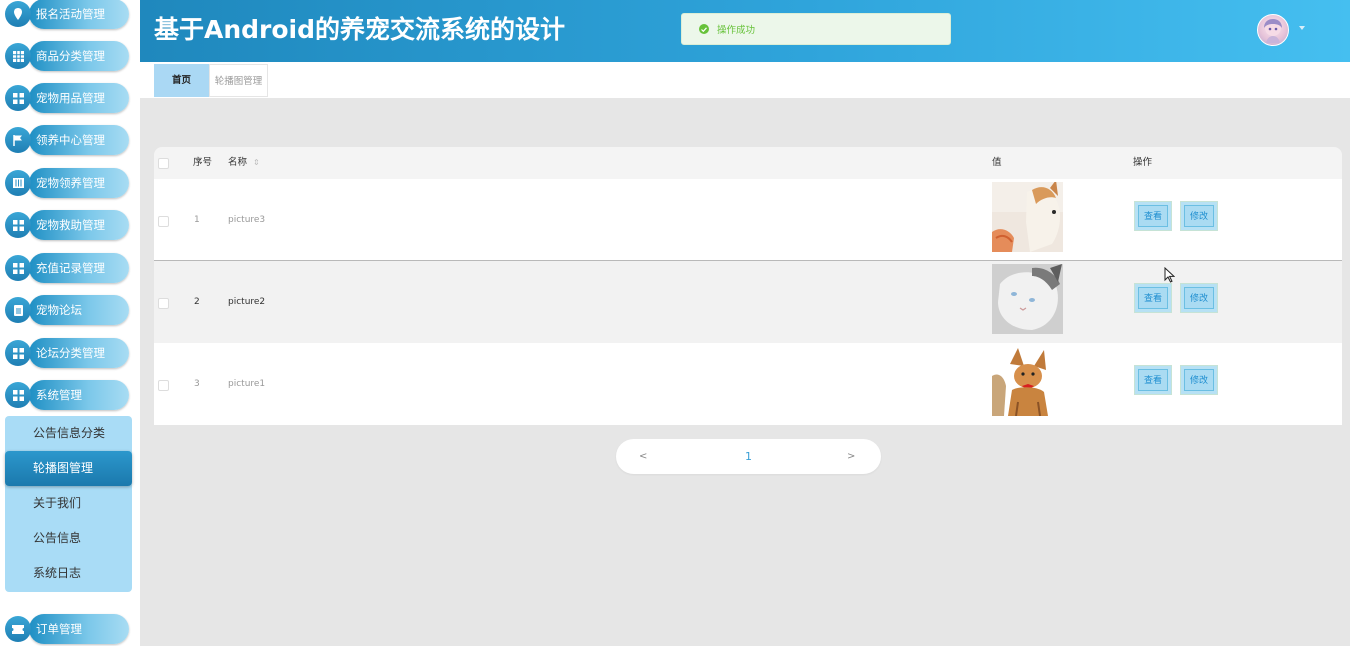 The width and height of the screenshot is (1350, 646). What do you see at coordinates (748, 384) in the screenshot?
I see `table-row: 3 picture1 查看 修改` at bounding box center [748, 384].